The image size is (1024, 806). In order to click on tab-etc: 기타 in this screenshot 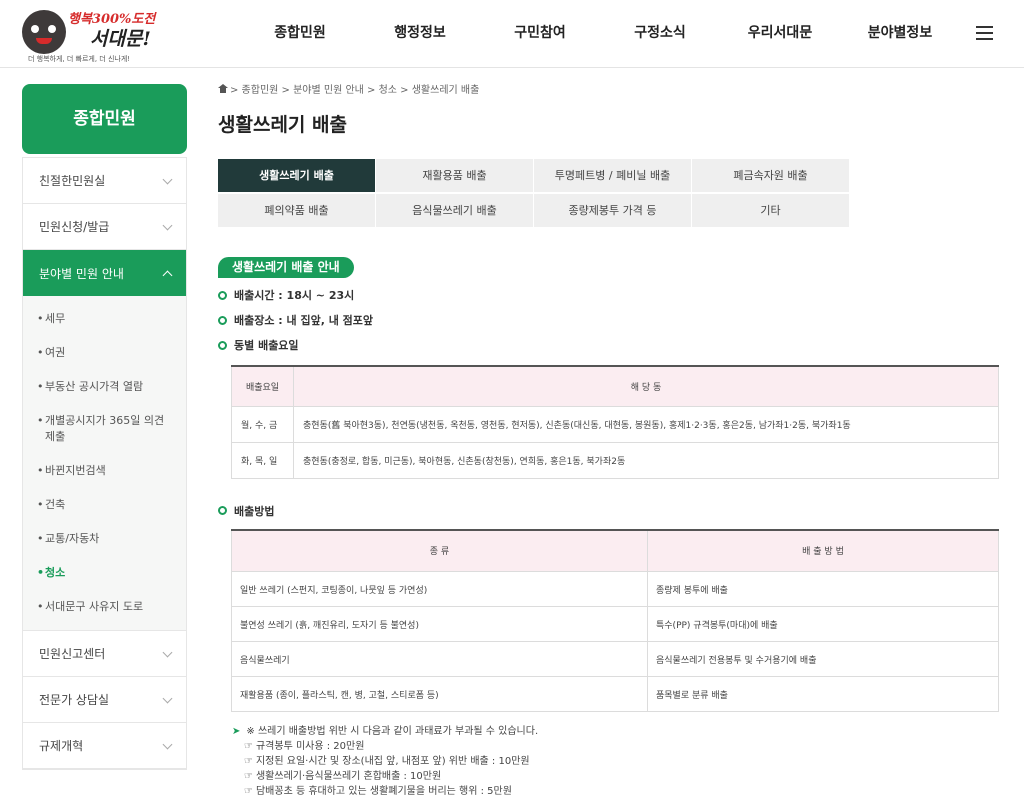, I will do `click(770, 210)`.